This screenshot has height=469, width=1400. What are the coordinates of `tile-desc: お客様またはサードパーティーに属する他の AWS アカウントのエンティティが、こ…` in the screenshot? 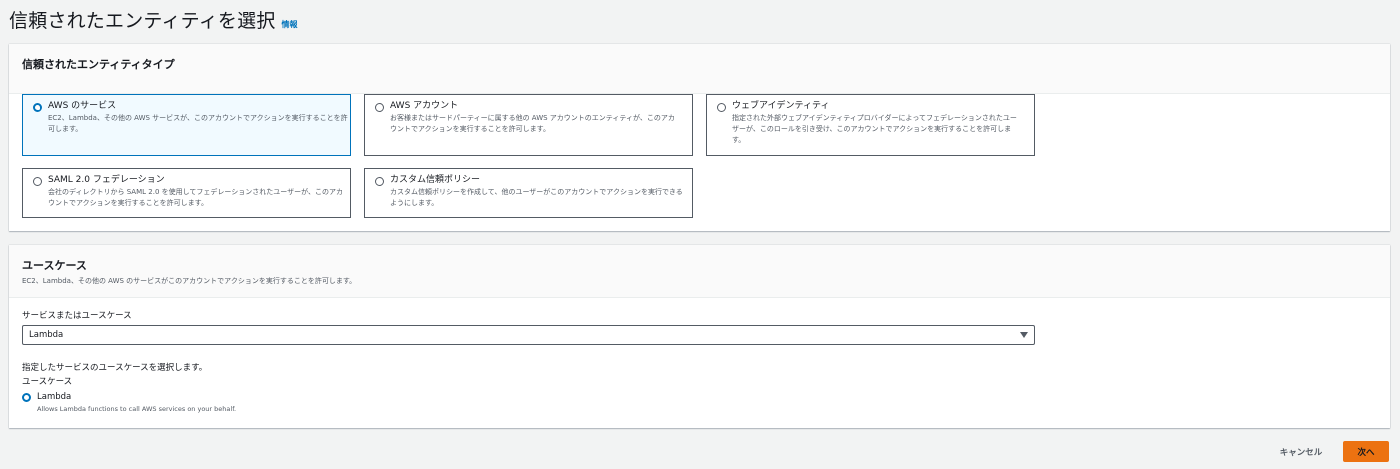 It's located at (532, 123).